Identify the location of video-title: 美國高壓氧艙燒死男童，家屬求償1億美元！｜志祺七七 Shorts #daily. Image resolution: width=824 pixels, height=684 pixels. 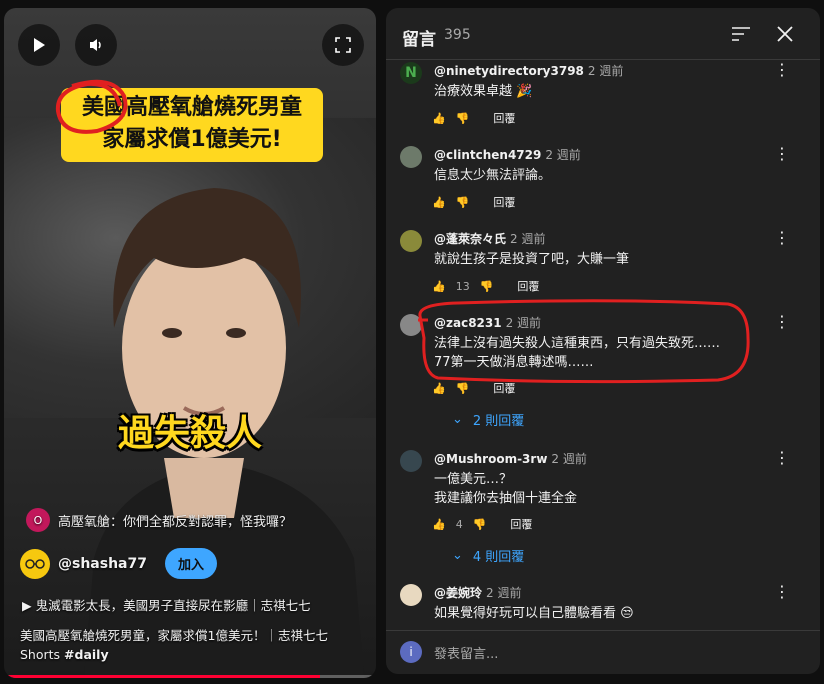
(195, 645).